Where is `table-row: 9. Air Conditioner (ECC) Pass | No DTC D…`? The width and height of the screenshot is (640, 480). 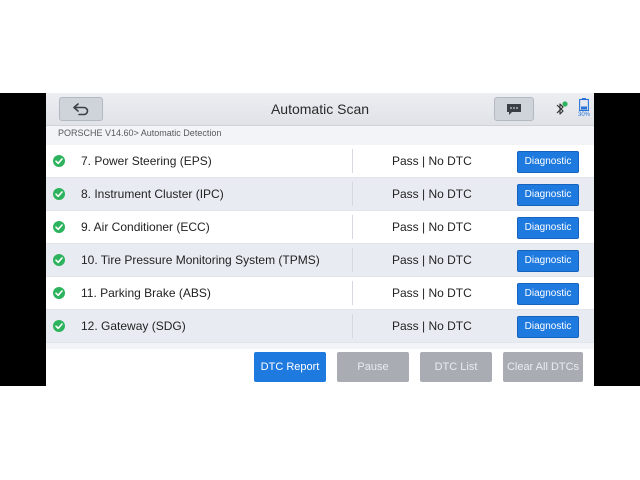 table-row: 9. Air Conditioner (ECC) Pass | No DTC D… is located at coordinates (320, 227).